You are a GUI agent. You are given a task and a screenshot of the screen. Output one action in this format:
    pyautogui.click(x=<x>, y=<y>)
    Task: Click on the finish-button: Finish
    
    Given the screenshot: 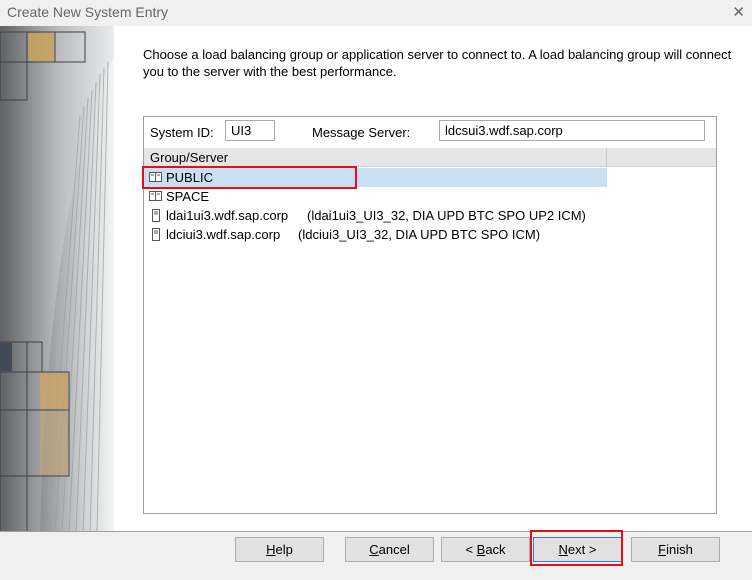 What is the action you would take?
    pyautogui.click(x=675, y=549)
    